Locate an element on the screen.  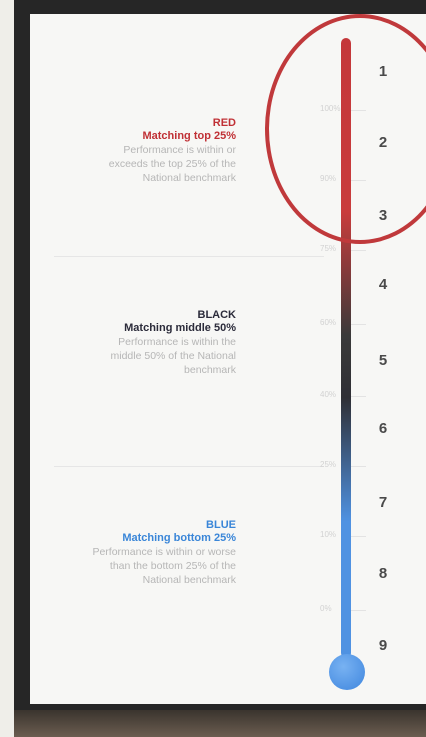
thermometer-bulb is located at coordinates (347, 672).